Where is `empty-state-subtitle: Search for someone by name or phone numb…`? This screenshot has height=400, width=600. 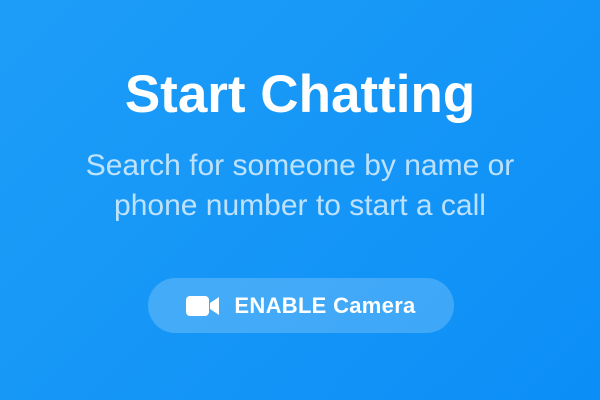
empty-state-subtitle: Search for someone by name or phone numb… is located at coordinates (300, 185).